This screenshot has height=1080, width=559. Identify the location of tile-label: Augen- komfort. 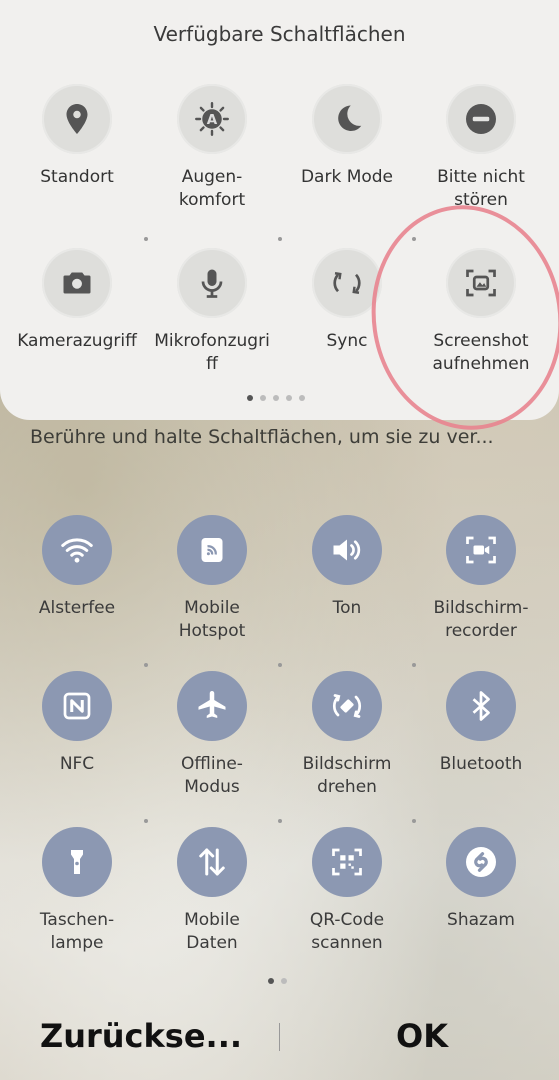
(212, 188).